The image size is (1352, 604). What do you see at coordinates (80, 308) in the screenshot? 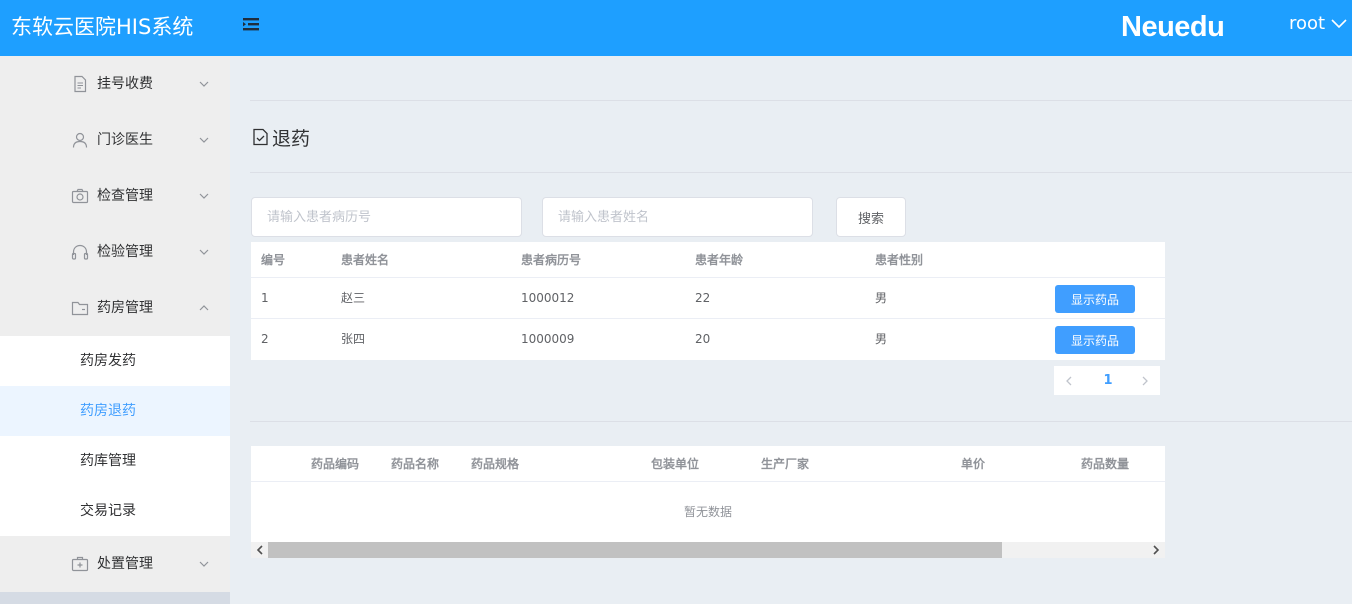
I see `folder-icon` at bounding box center [80, 308].